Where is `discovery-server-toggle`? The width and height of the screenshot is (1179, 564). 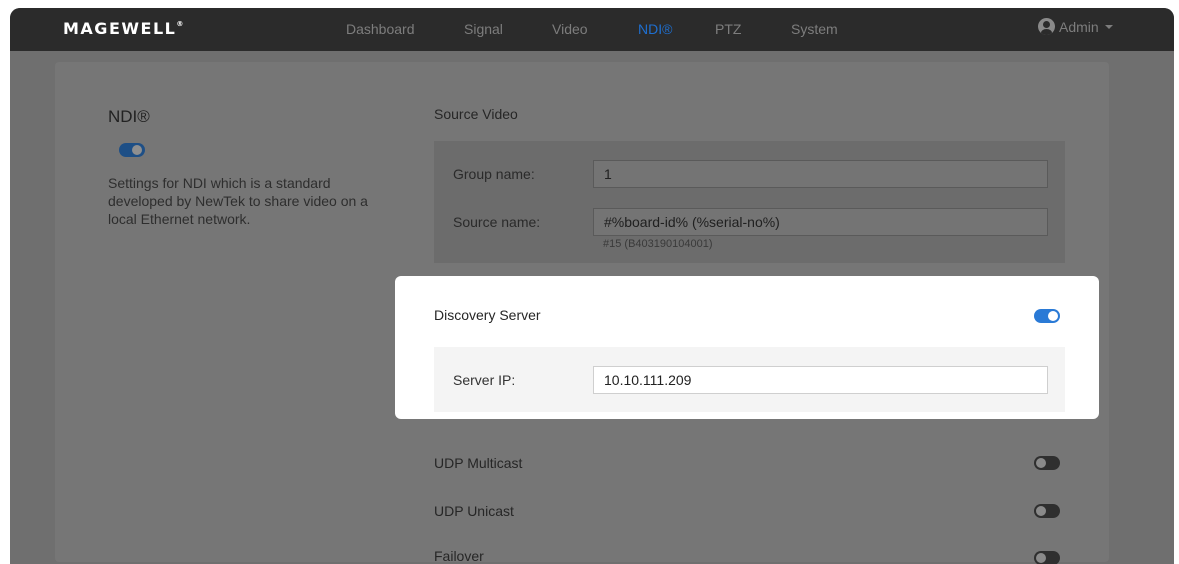
discovery-server-toggle is located at coordinates (1047, 316).